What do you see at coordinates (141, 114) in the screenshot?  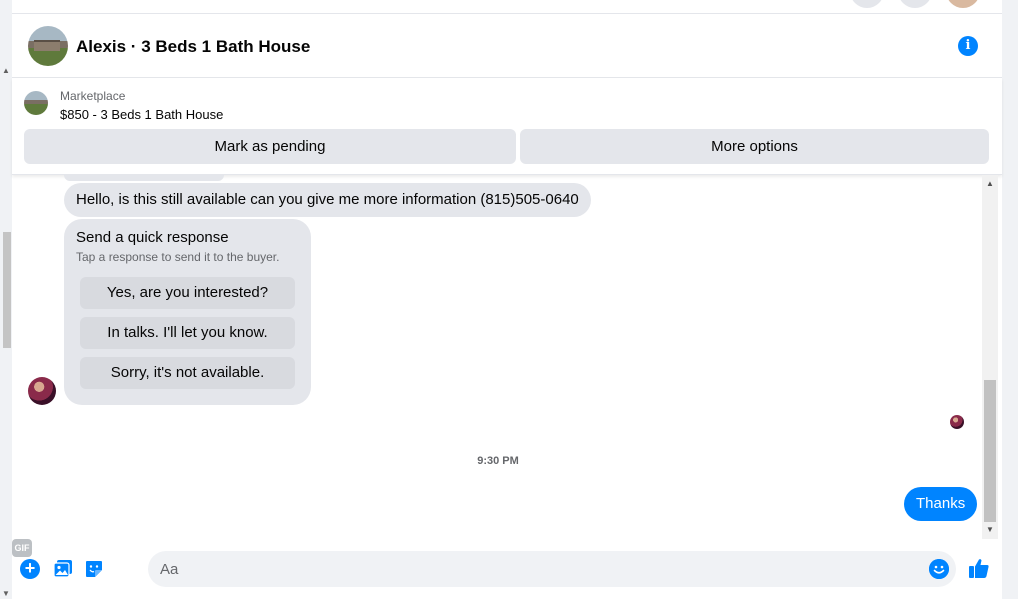 I see `listing-price-title: $850 - 3 Beds 1 Bath House` at bounding box center [141, 114].